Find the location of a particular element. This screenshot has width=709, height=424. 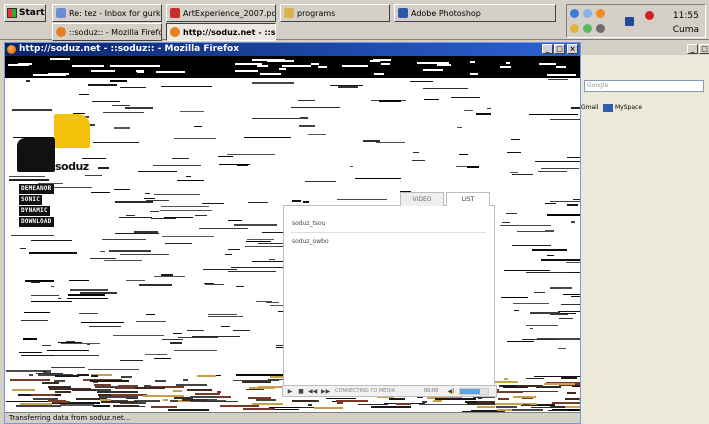

play-icon: ▶ is located at coordinates (290, 391).